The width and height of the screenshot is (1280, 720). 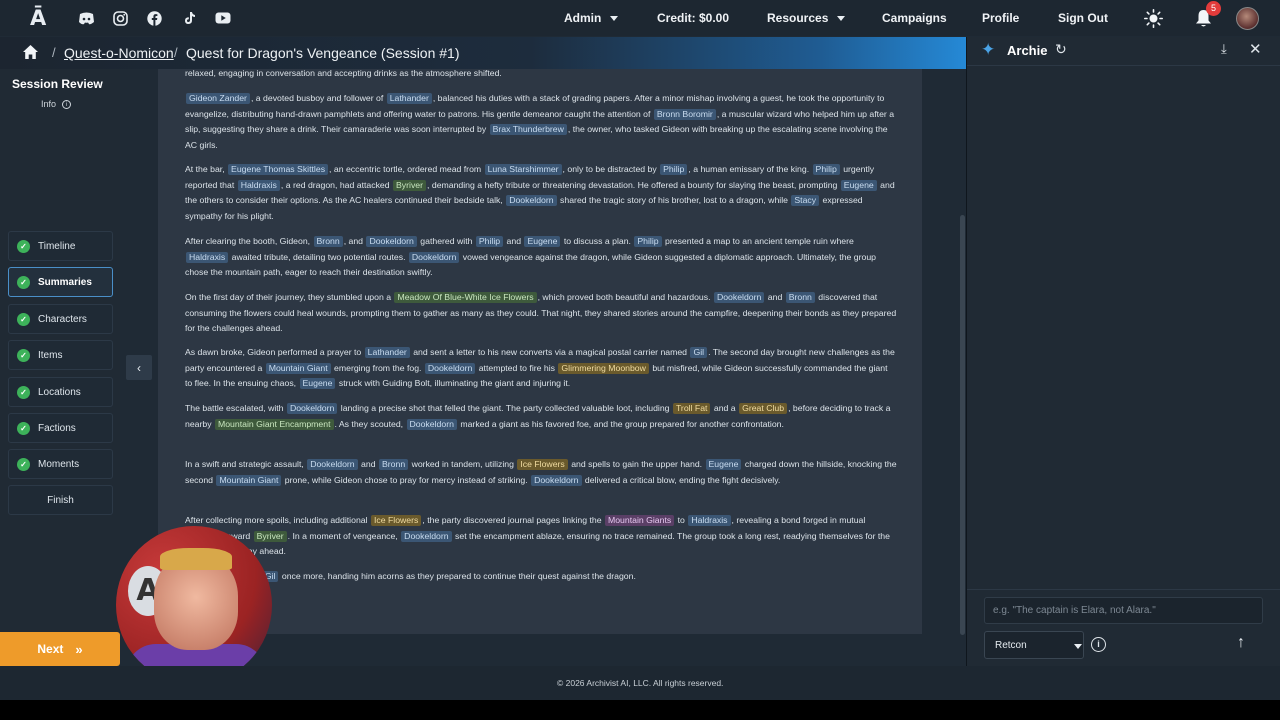 What do you see at coordinates (196, 559) in the screenshot?
I see `presenter-hair` at bounding box center [196, 559].